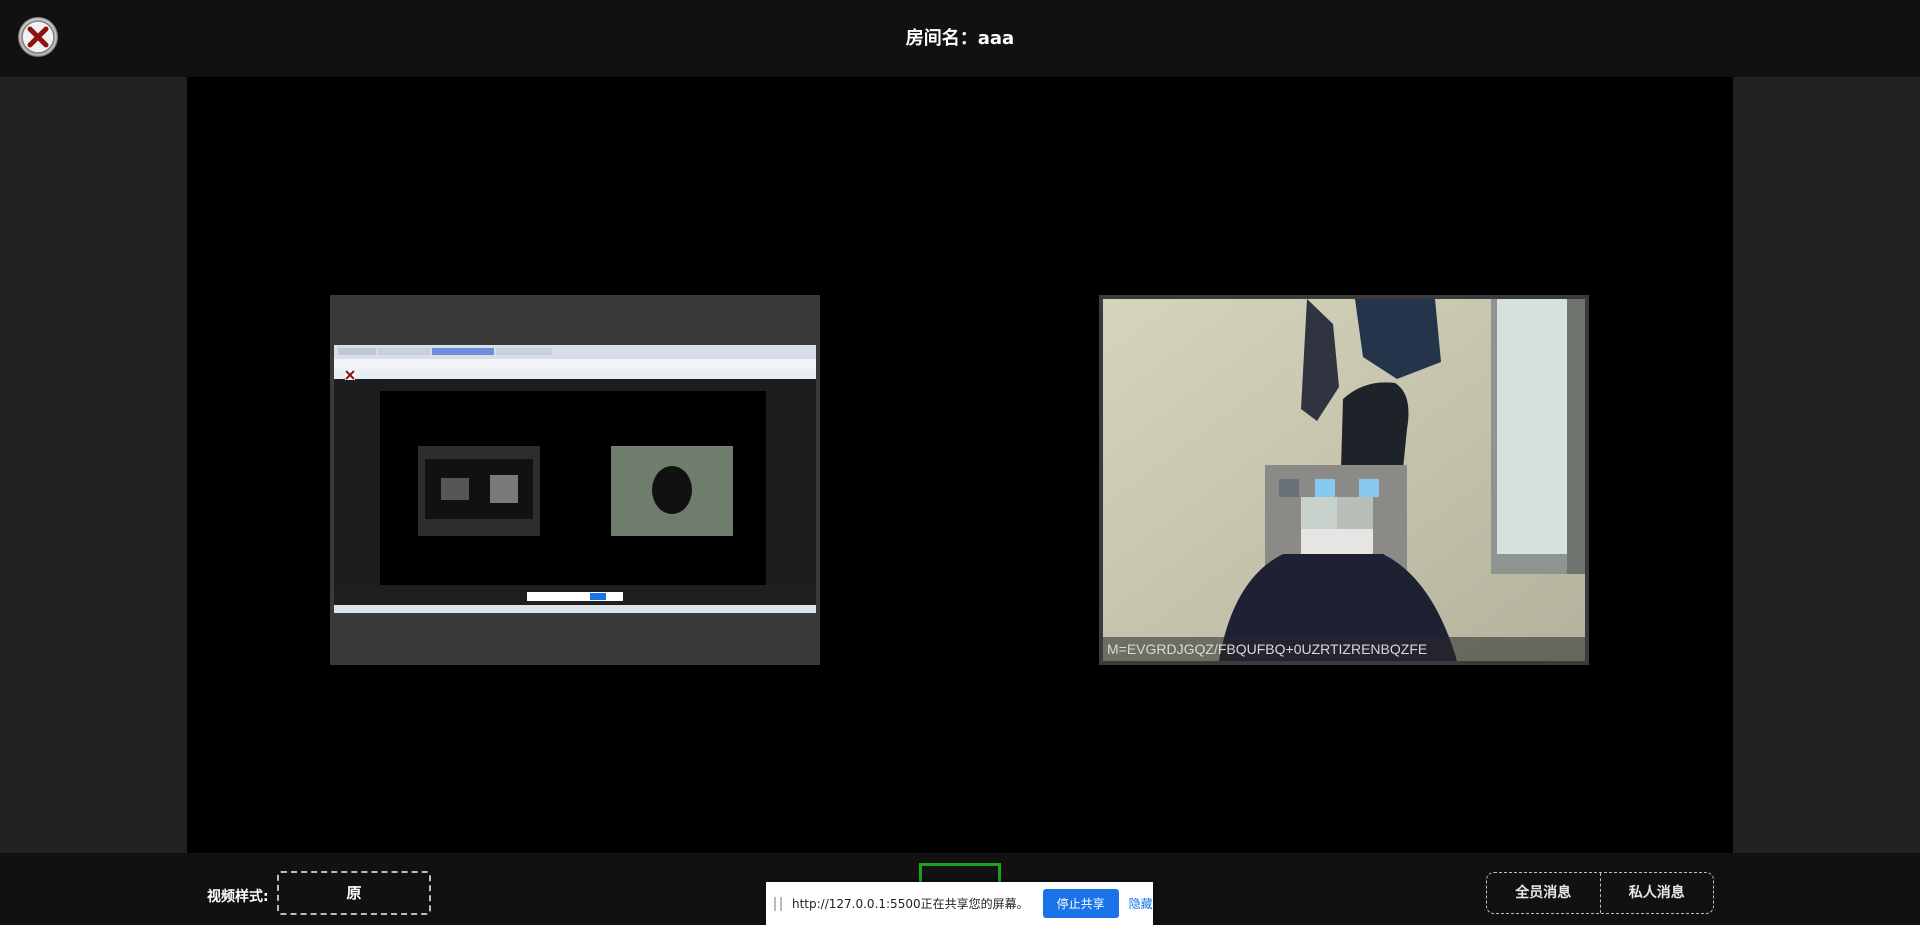 The width and height of the screenshot is (1920, 925). I want to click on screen-share-notice: http://127.0.0.1:5500正在共享您的屏幕。 停止共享 隐藏, so click(959, 903).